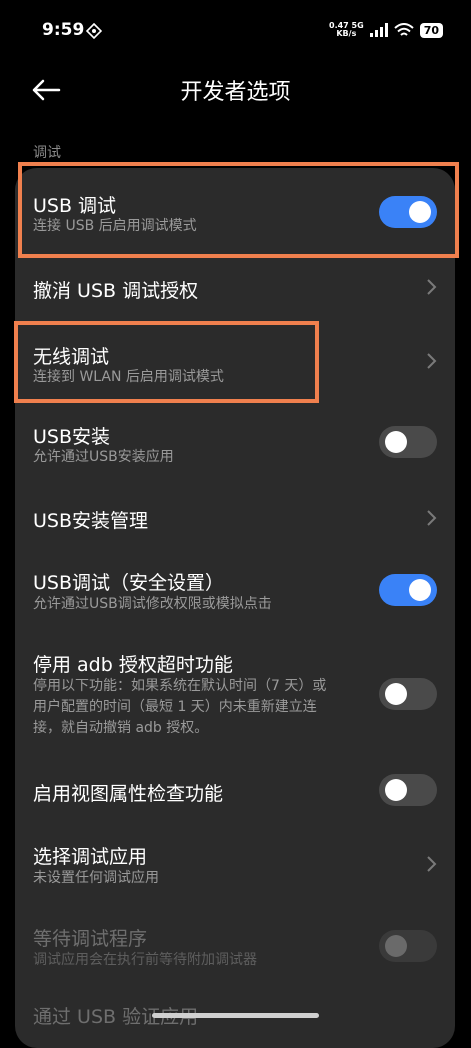  Describe the element at coordinates (75, 206) in the screenshot. I see `setting-title: USB 调试` at that location.